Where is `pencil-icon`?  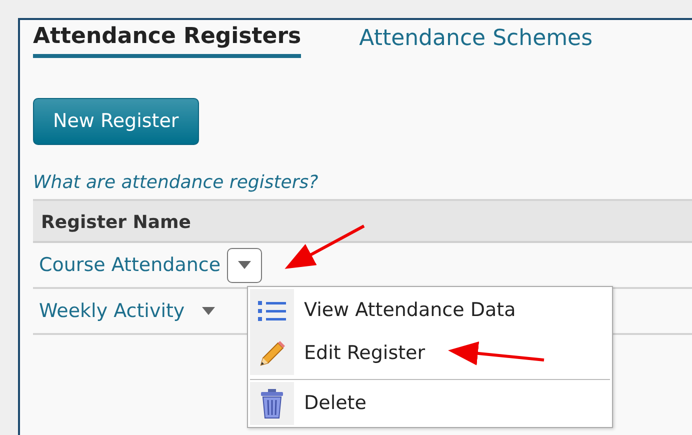
pencil-icon is located at coordinates (272, 354).